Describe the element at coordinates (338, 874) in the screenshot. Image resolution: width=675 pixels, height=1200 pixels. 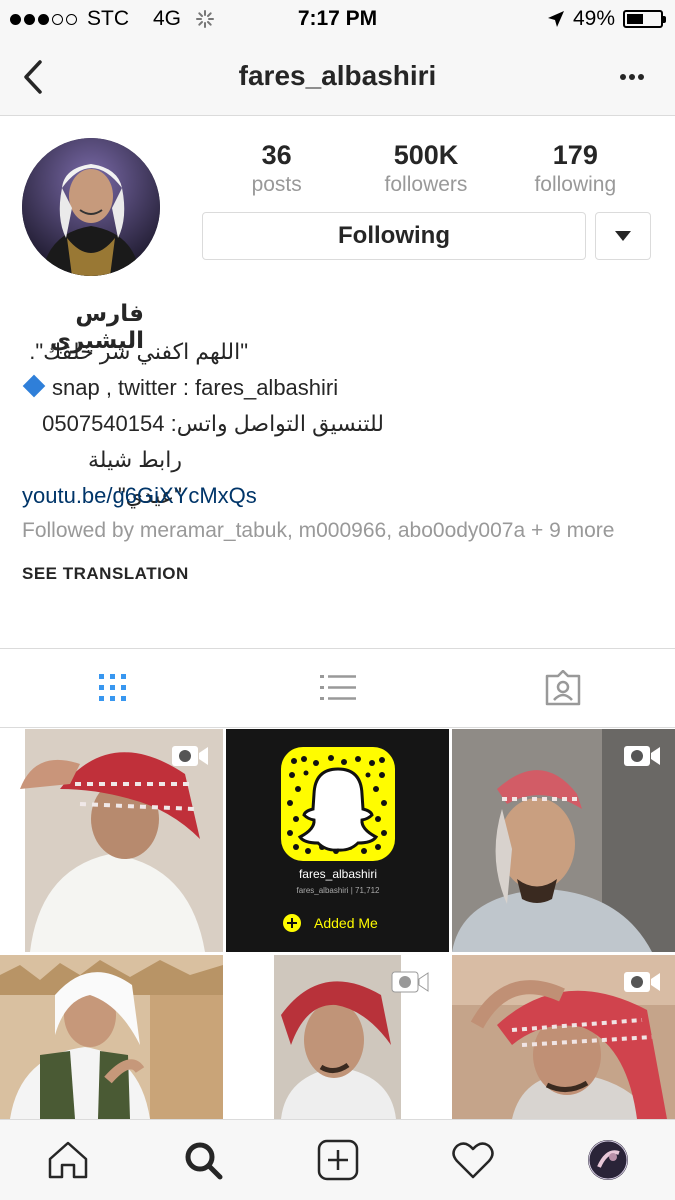
I see `snap-username: fares_albashiri` at that location.